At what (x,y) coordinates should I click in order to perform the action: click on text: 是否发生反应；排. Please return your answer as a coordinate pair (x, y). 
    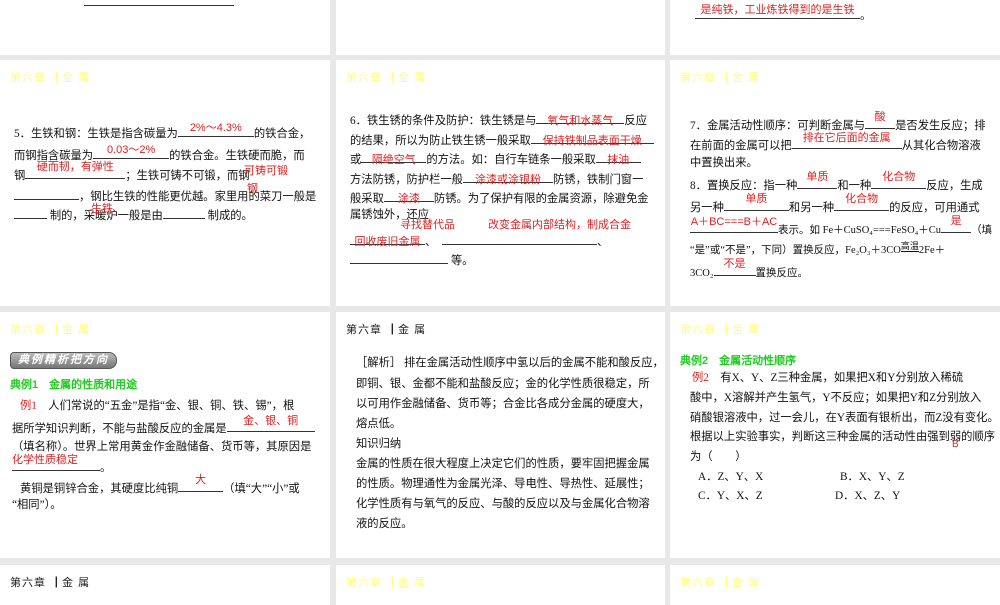
    Looking at the image, I should click on (940, 126).